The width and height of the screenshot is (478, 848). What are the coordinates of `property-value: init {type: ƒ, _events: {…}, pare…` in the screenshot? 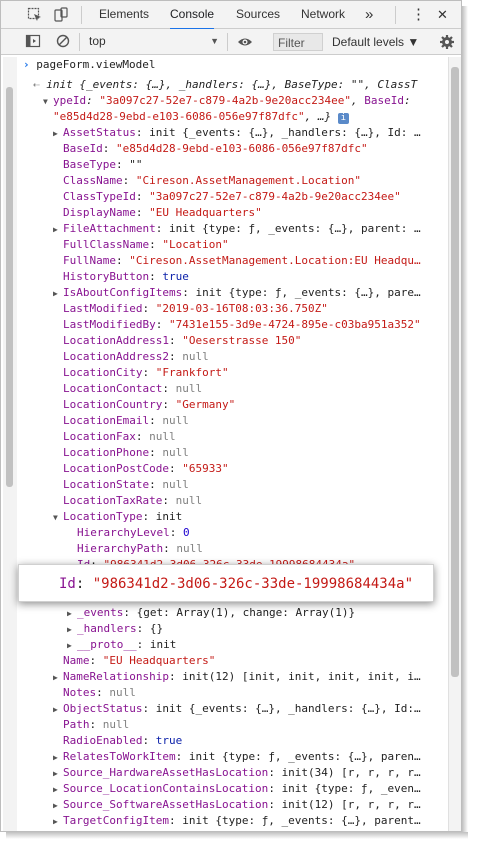 It's located at (308, 292).